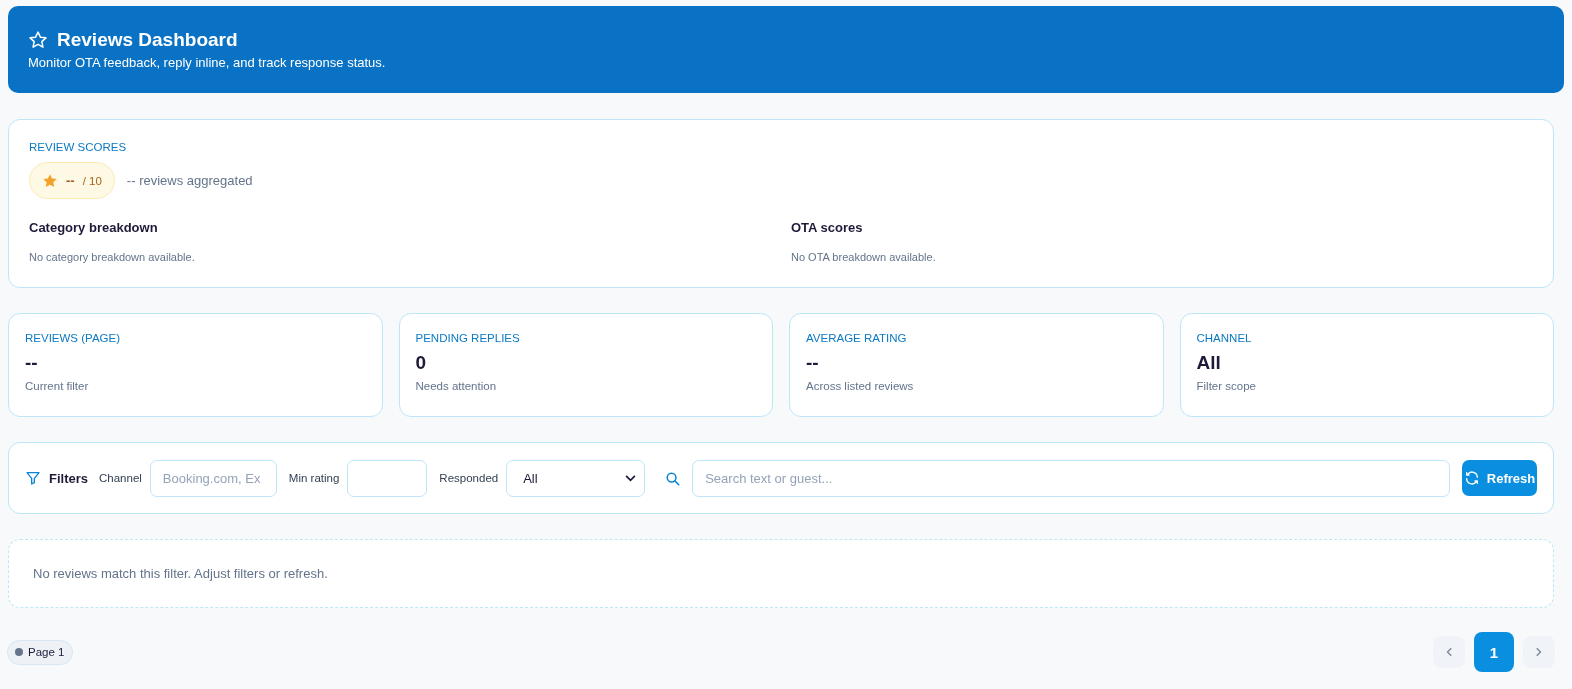 The width and height of the screenshot is (1572, 689). What do you see at coordinates (456, 386) in the screenshot?
I see `stat-caption: Needs attention` at bounding box center [456, 386].